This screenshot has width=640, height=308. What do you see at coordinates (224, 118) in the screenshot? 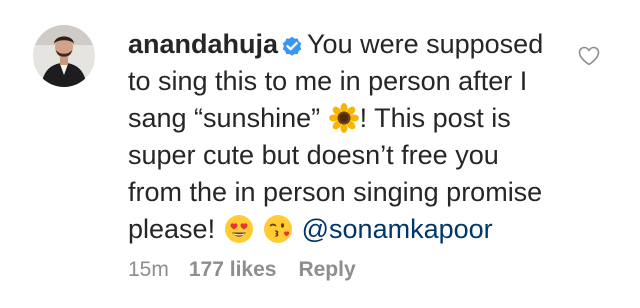
I see `comment-text-line3-pre: sang “sunshine”` at bounding box center [224, 118].